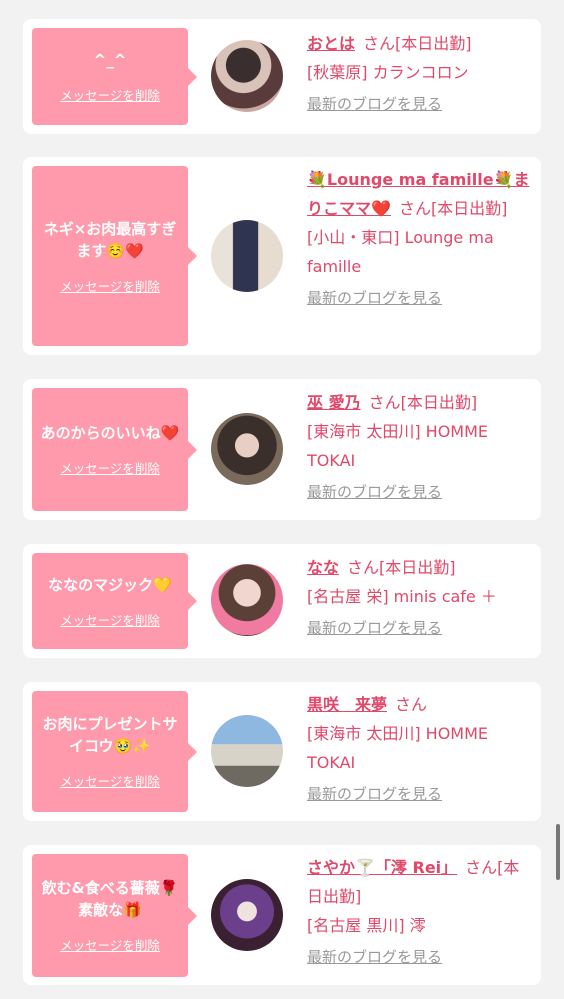 The width and height of the screenshot is (564, 999). I want to click on message-bubble: あのからのいいね❤️ メッセージを削除, so click(114, 449).